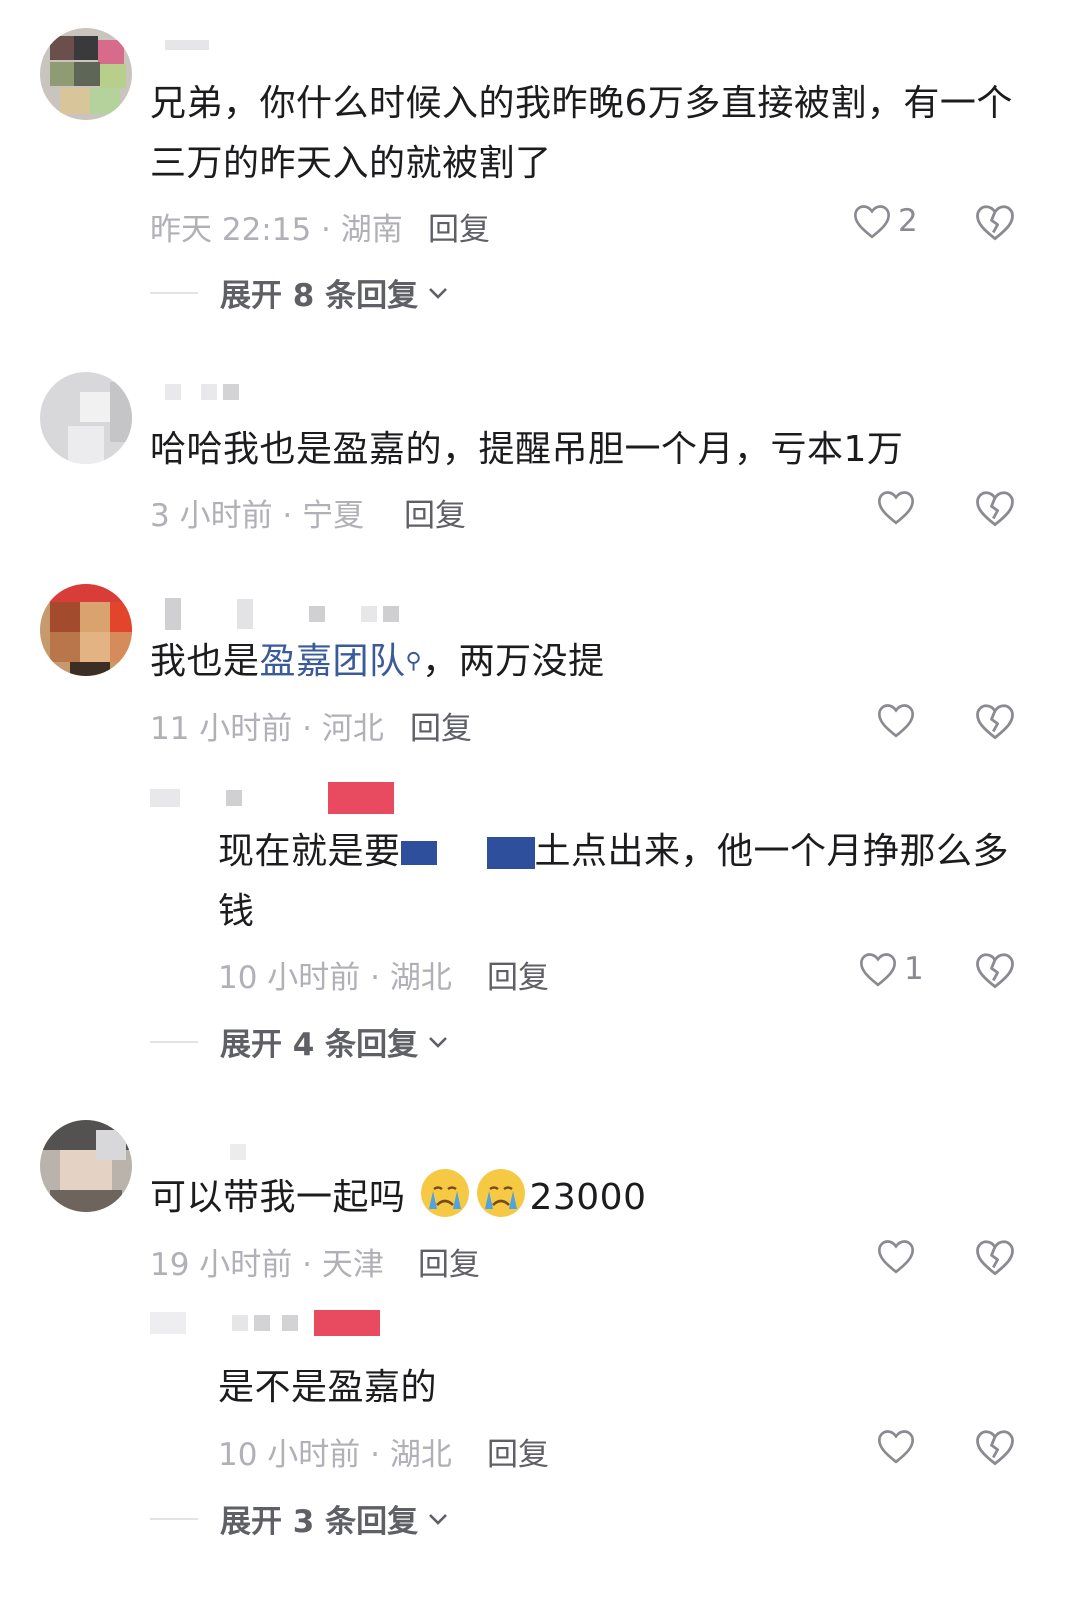 The image size is (1080, 1601). Describe the element at coordinates (527, 449) in the screenshot. I see `comment-text: 哈哈我也是盈嘉的，提醒吊胆一个月，亏本1万` at that location.